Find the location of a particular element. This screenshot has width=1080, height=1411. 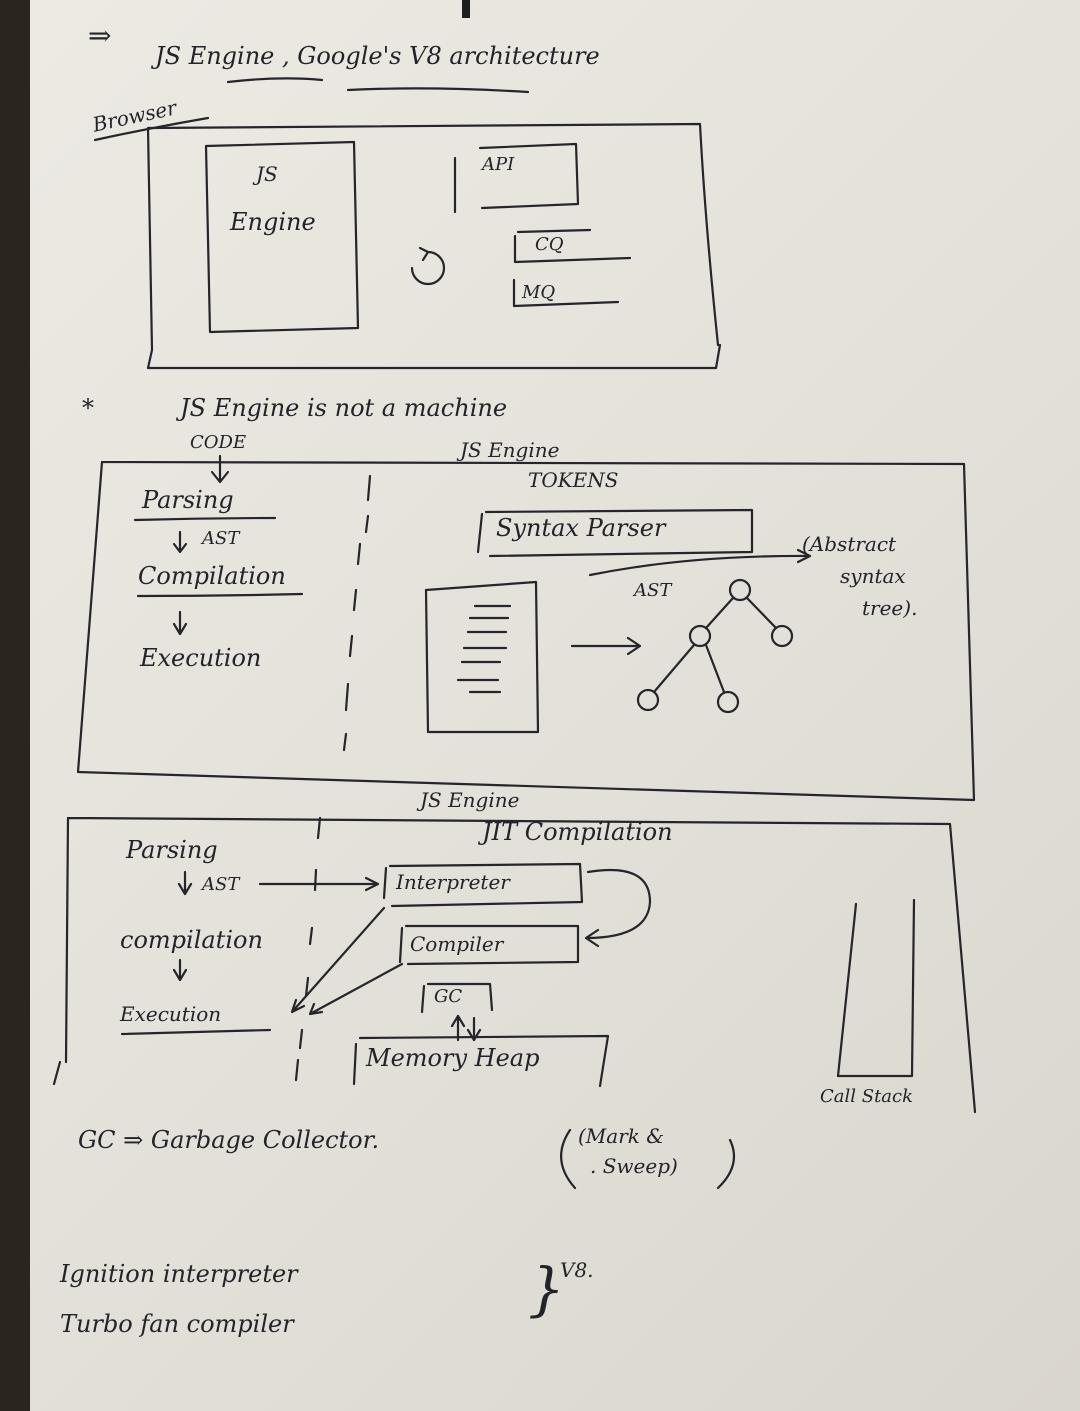

source-box is located at coordinates (482, 657).